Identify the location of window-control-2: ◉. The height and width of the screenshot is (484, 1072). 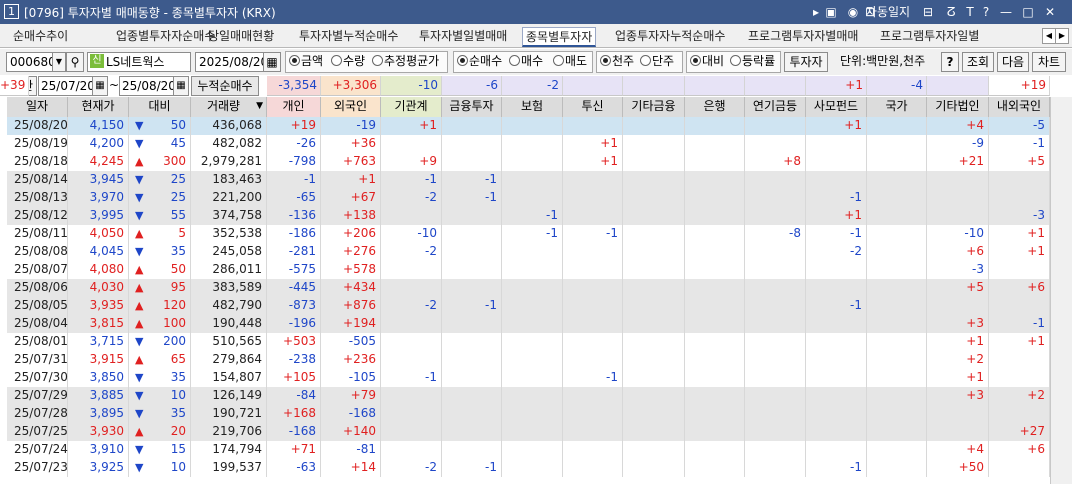
(853, 12).